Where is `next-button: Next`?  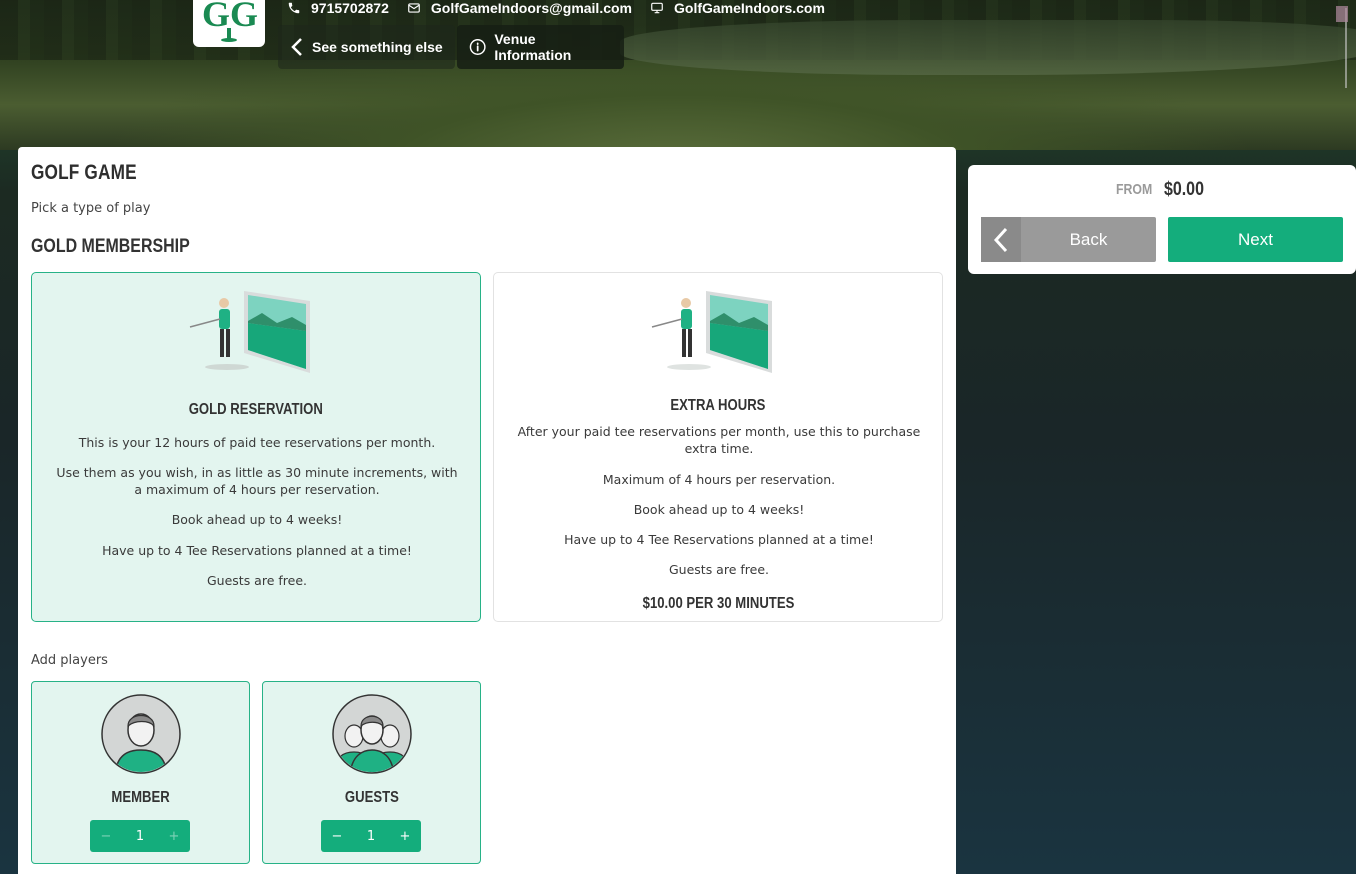 next-button: Next is located at coordinates (1255, 239).